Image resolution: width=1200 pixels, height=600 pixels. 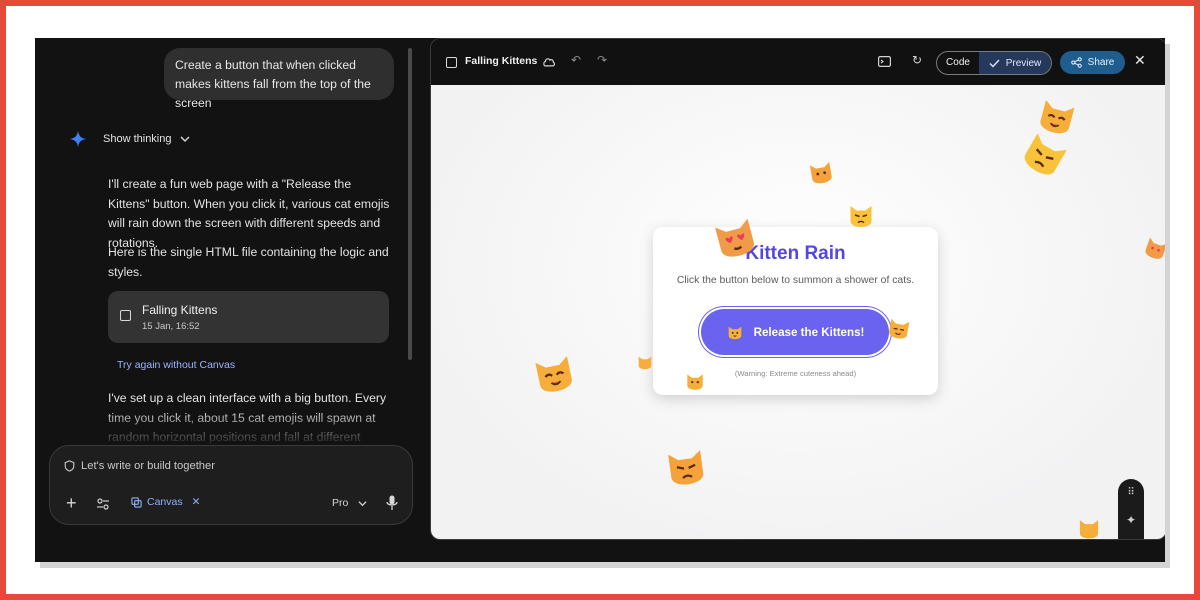 What do you see at coordinates (103, 504) in the screenshot?
I see `tune-icon` at bounding box center [103, 504].